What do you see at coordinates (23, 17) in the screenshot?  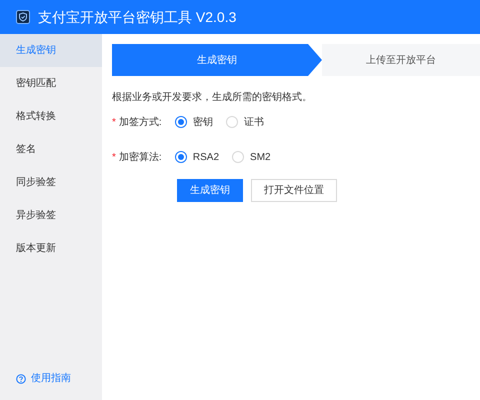 I see `shield-logo-icon` at bounding box center [23, 17].